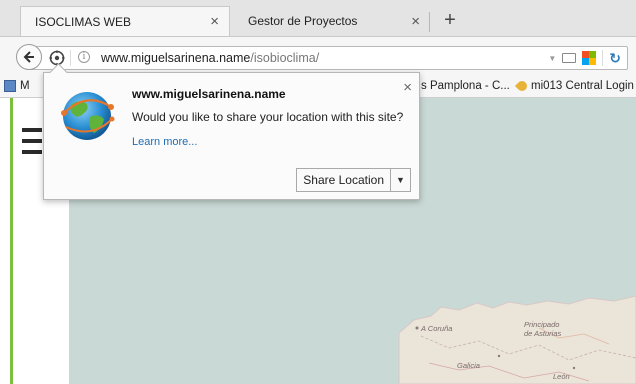 The width and height of the screenshot is (636, 384). I want to click on url-text: www.miguelsarinena.name/isobioclima/, so click(210, 58).